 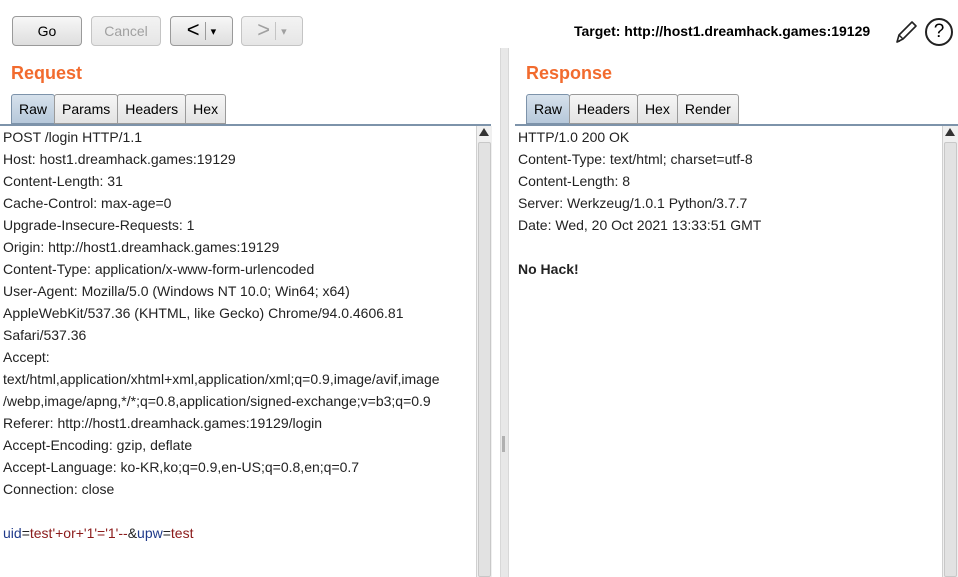 I want to click on cancel-button: Cancel, so click(x=126, y=31).